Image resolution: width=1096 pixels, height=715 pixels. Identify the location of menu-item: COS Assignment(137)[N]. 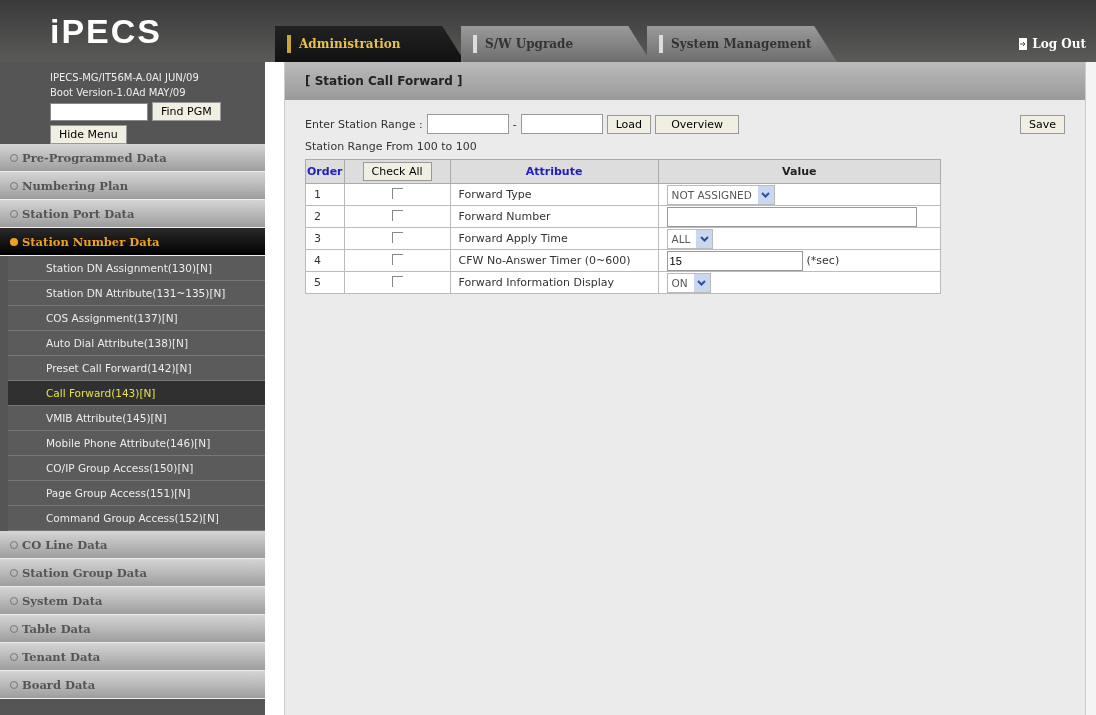
(136, 318).